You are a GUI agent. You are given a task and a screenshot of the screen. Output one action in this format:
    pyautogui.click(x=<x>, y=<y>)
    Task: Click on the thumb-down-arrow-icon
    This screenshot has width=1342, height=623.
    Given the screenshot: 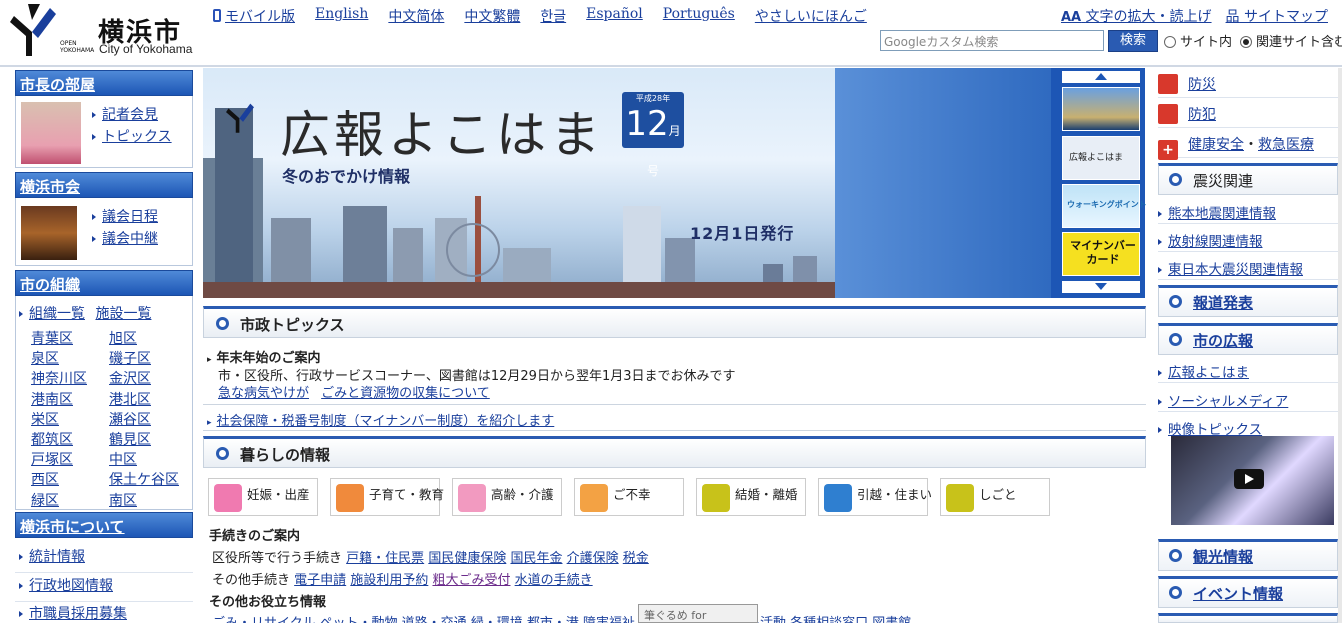 What is the action you would take?
    pyautogui.click(x=1101, y=287)
    